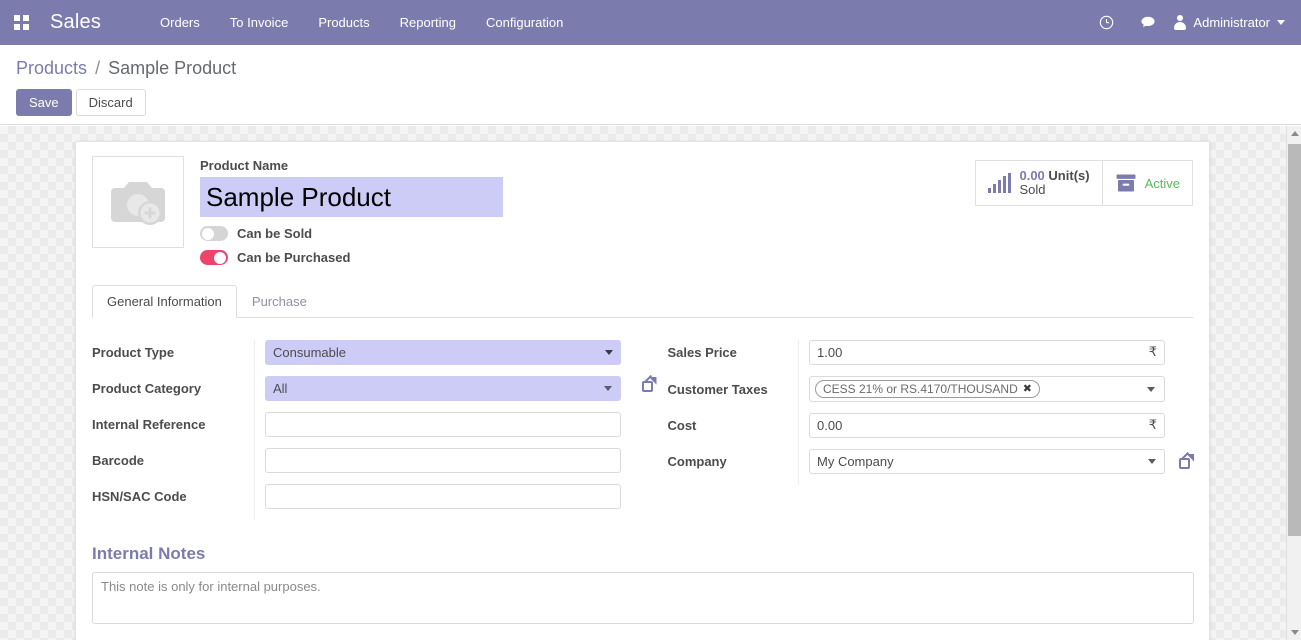 The width and height of the screenshot is (1301, 640). I want to click on breadcrumb-item-products: Products, so click(51, 68).